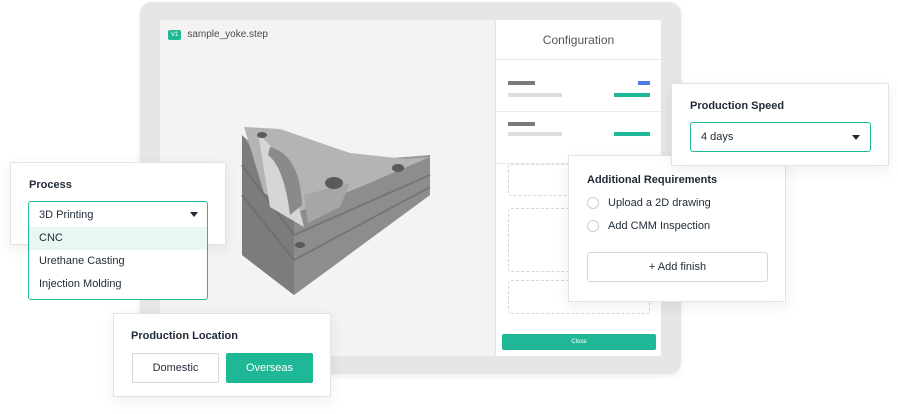  Describe the element at coordinates (66, 214) in the screenshot. I see `process-selected-label: 3D Printing` at that location.